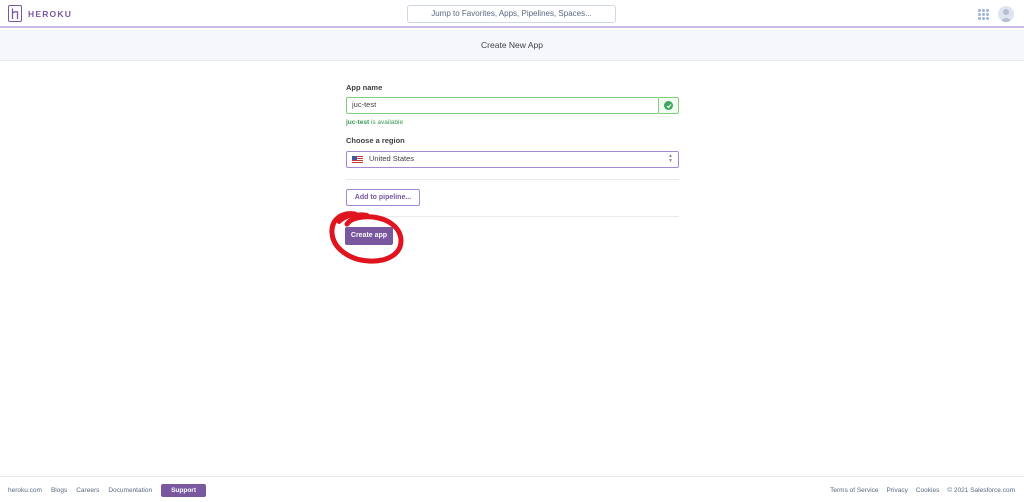  Describe the element at coordinates (358, 122) in the screenshot. I see `availability-app-name: juc-test` at that location.